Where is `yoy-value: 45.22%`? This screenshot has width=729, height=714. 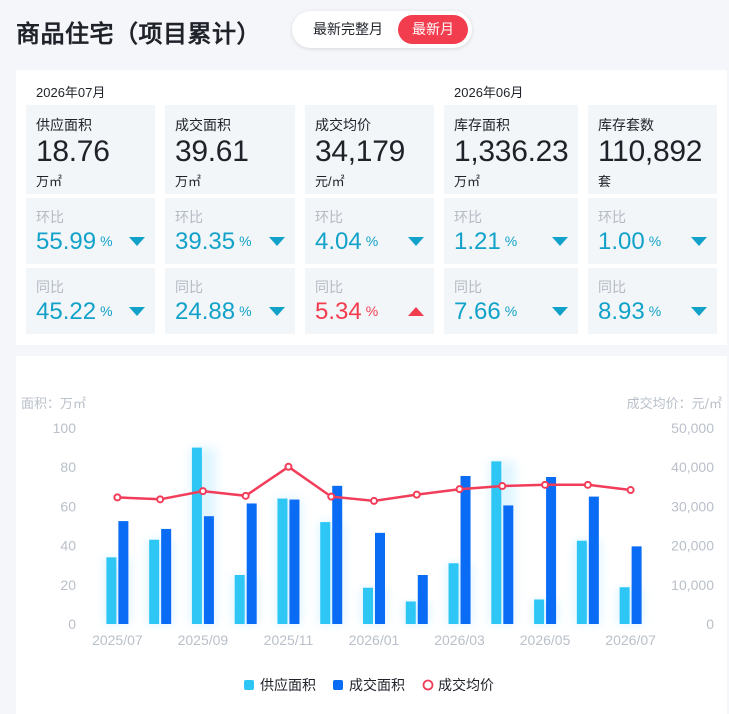
yoy-value: 45.22% is located at coordinates (74, 311).